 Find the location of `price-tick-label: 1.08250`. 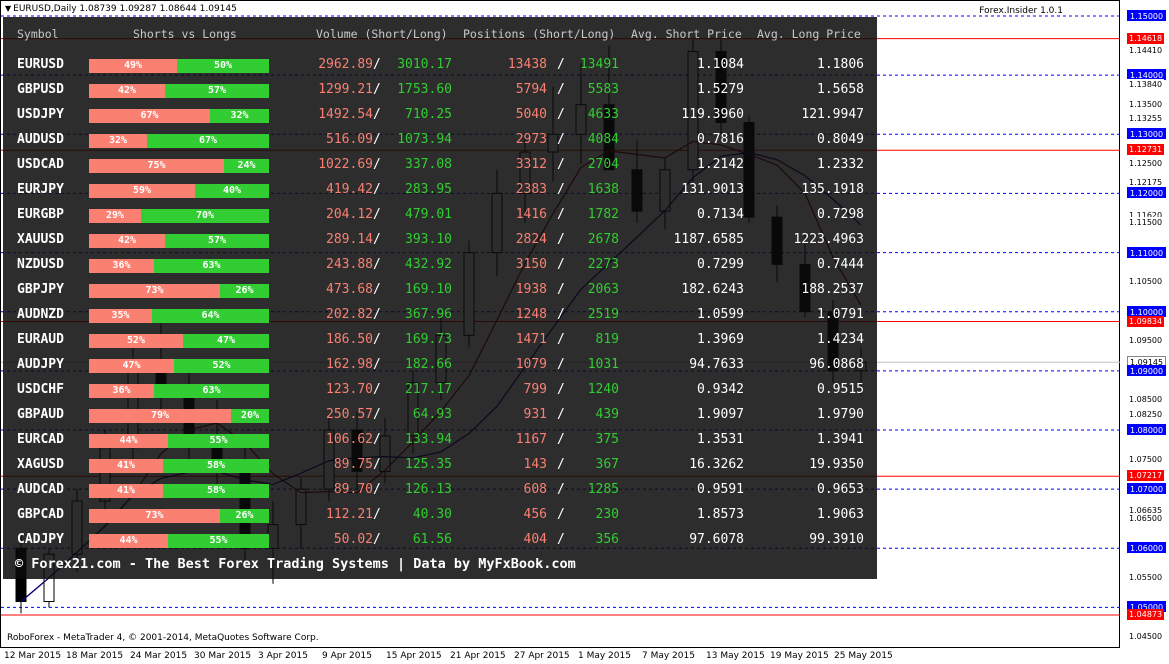

price-tick-label: 1.08250 is located at coordinates (1146, 414).